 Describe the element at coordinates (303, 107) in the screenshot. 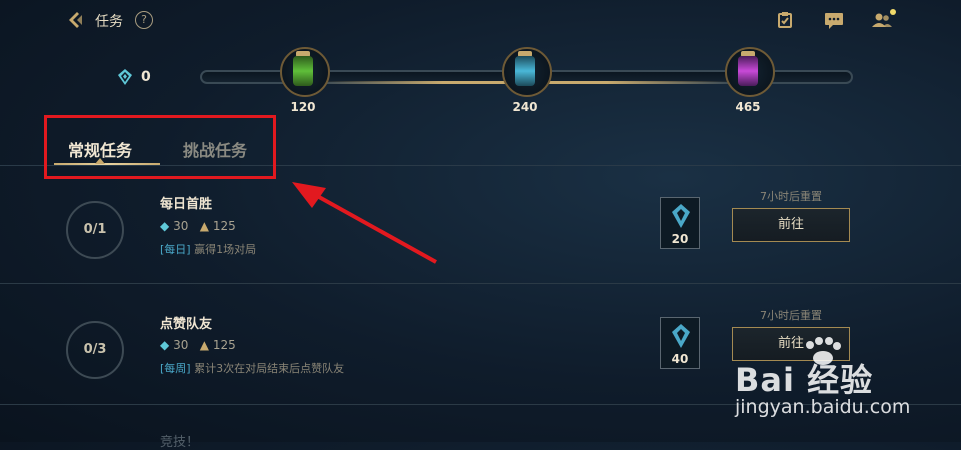

I see `milestone-1-value: 120` at that location.